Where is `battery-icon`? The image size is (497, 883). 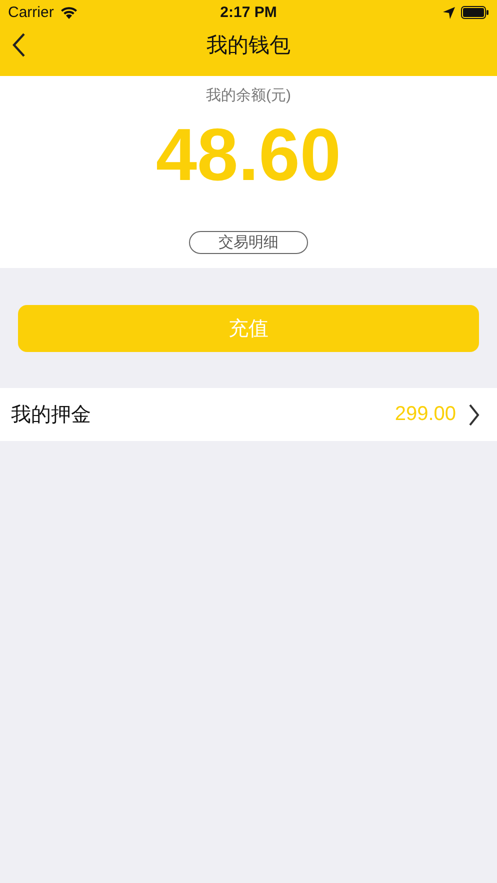 battery-icon is located at coordinates (475, 12).